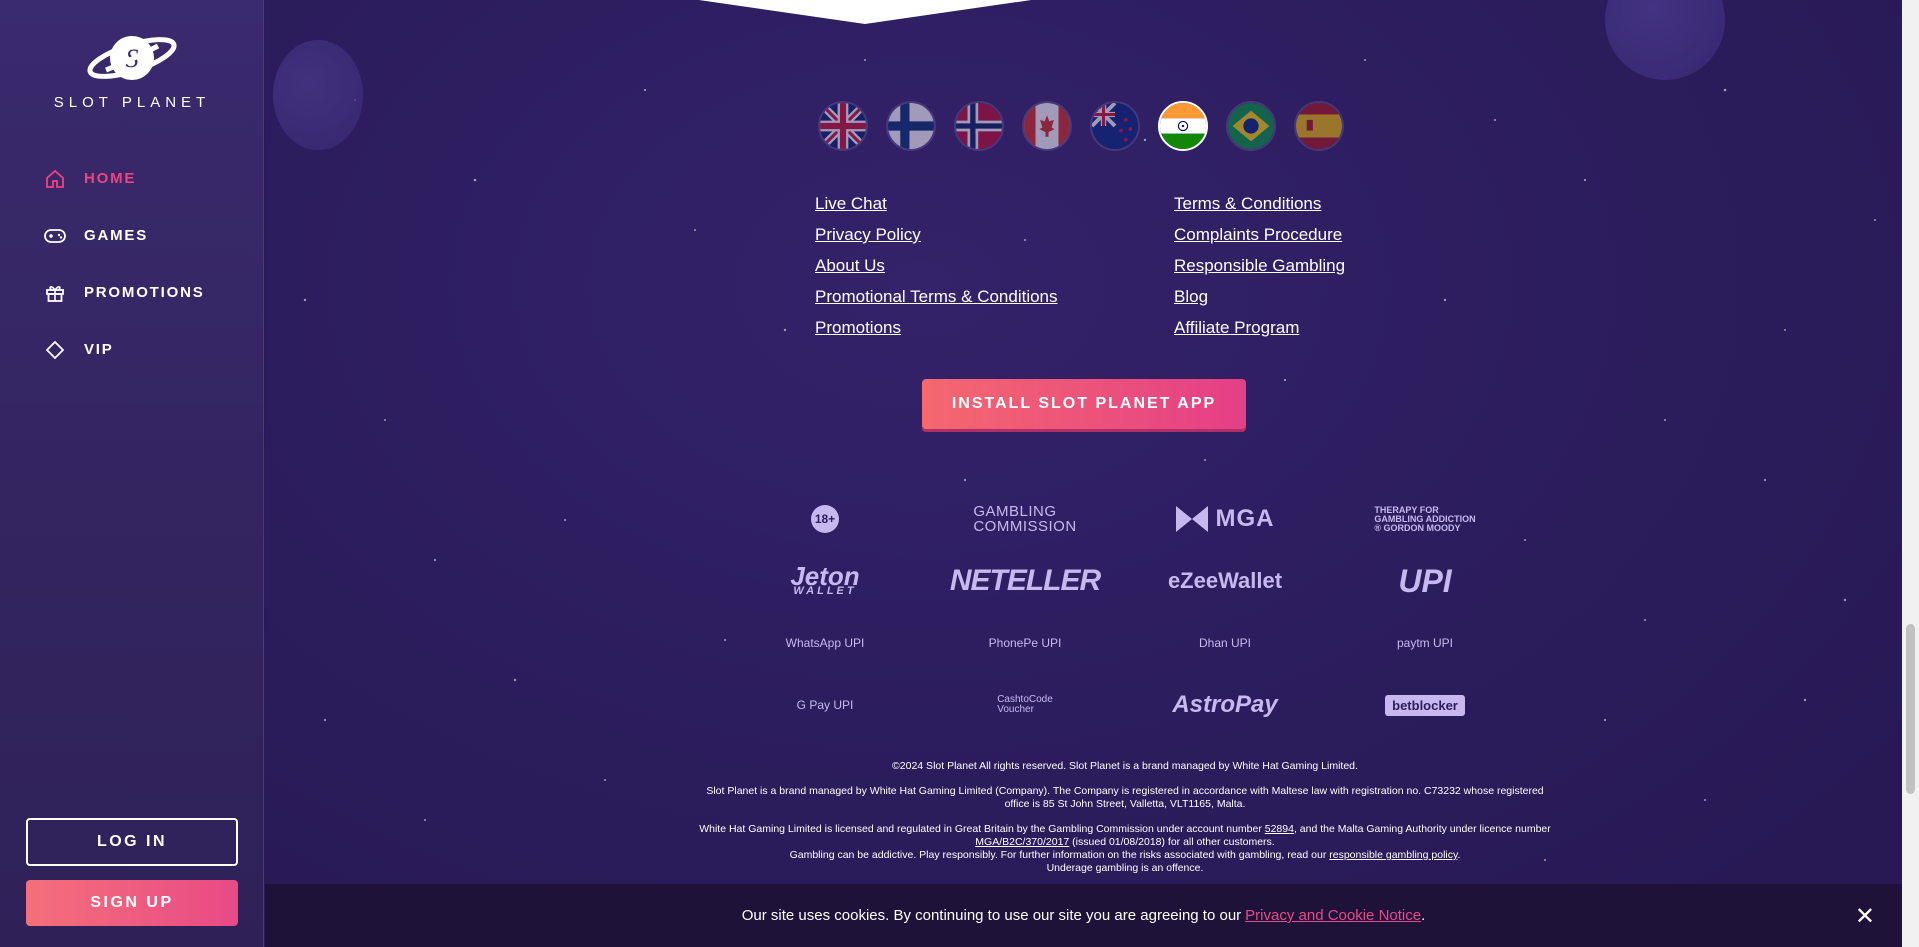 This screenshot has width=1919, height=947. What do you see at coordinates (911, 126) in the screenshot?
I see `flag-finland` at bounding box center [911, 126].